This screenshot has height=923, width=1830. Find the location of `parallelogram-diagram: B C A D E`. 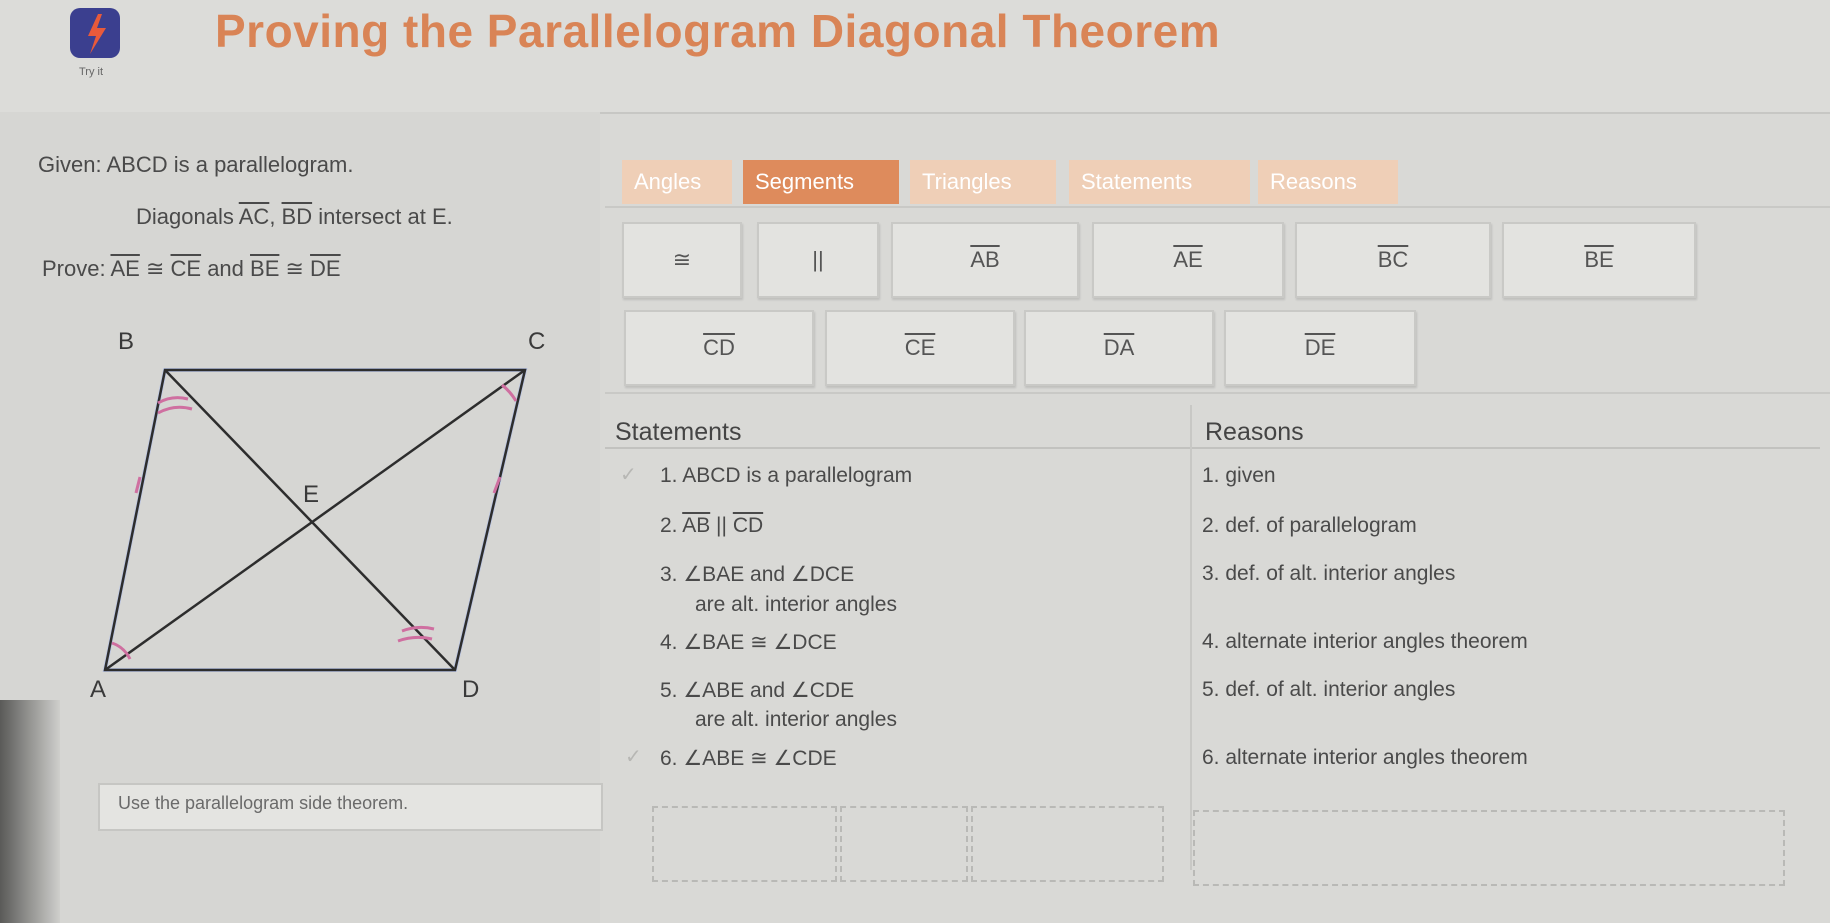

parallelogram-diagram: B C A D E is located at coordinates (317, 515).